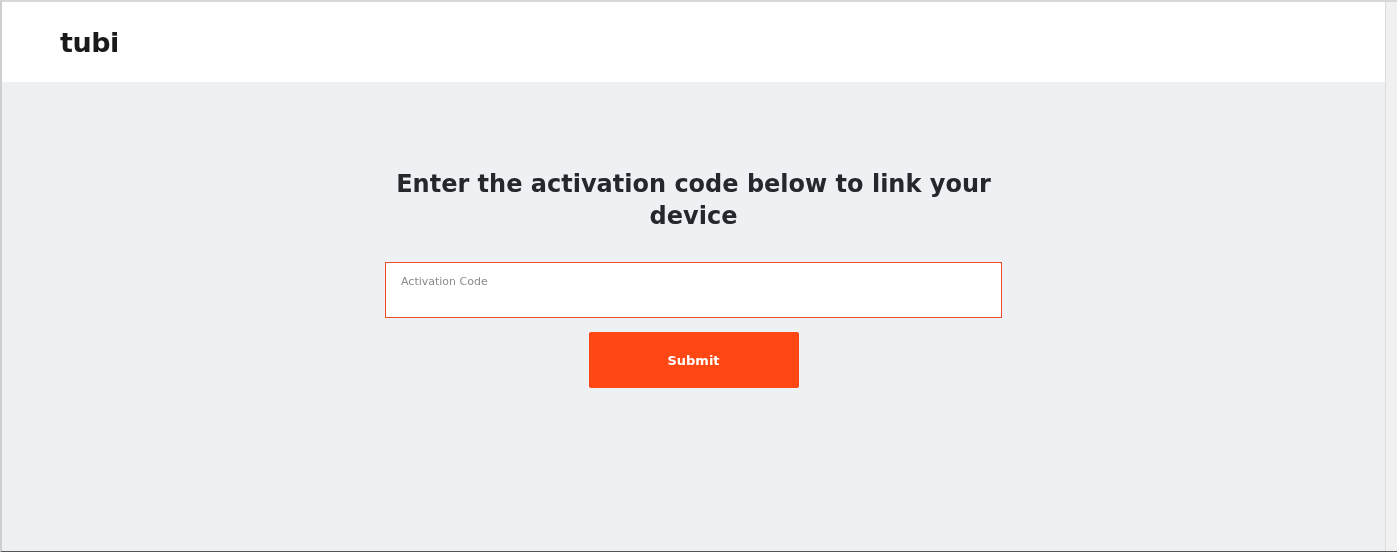  Describe the element at coordinates (693, 290) in the screenshot. I see `activation-code-field: Activation Code` at that location.